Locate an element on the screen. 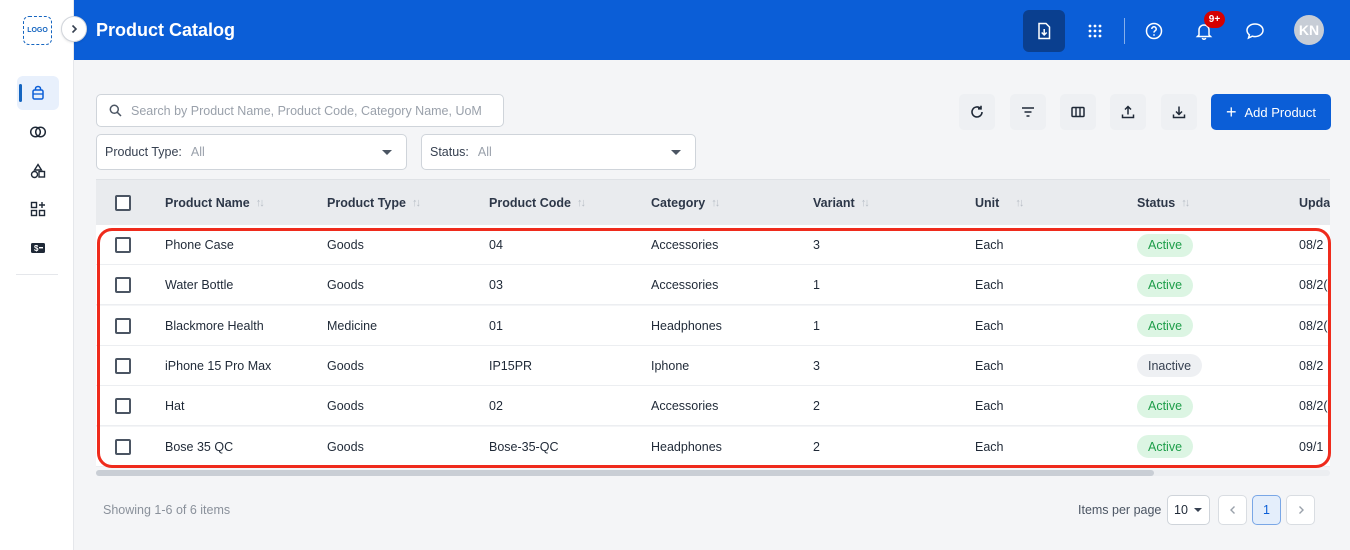 Image resolution: width=1350 pixels, height=550 pixels. horizontal-scrollbar is located at coordinates (713, 473).